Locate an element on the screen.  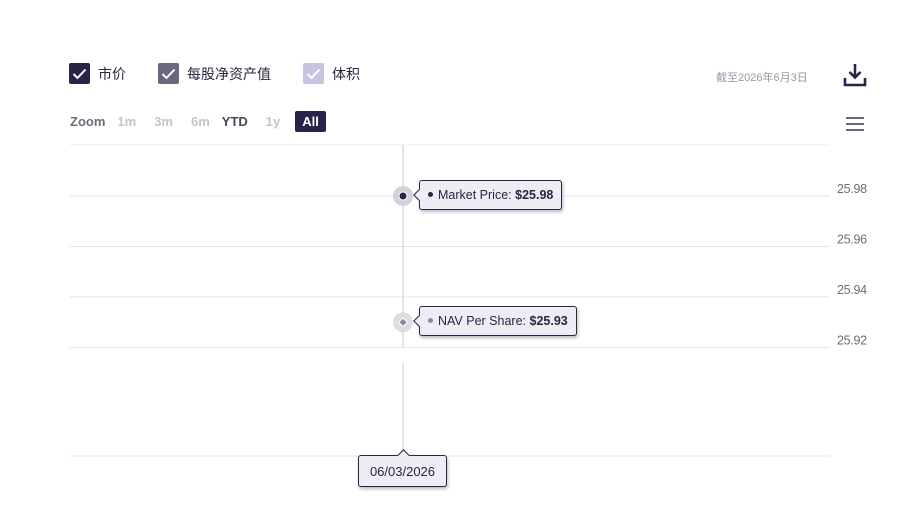
tooltip-market-price: Market Price: $25.98 is located at coordinates (488, 195).